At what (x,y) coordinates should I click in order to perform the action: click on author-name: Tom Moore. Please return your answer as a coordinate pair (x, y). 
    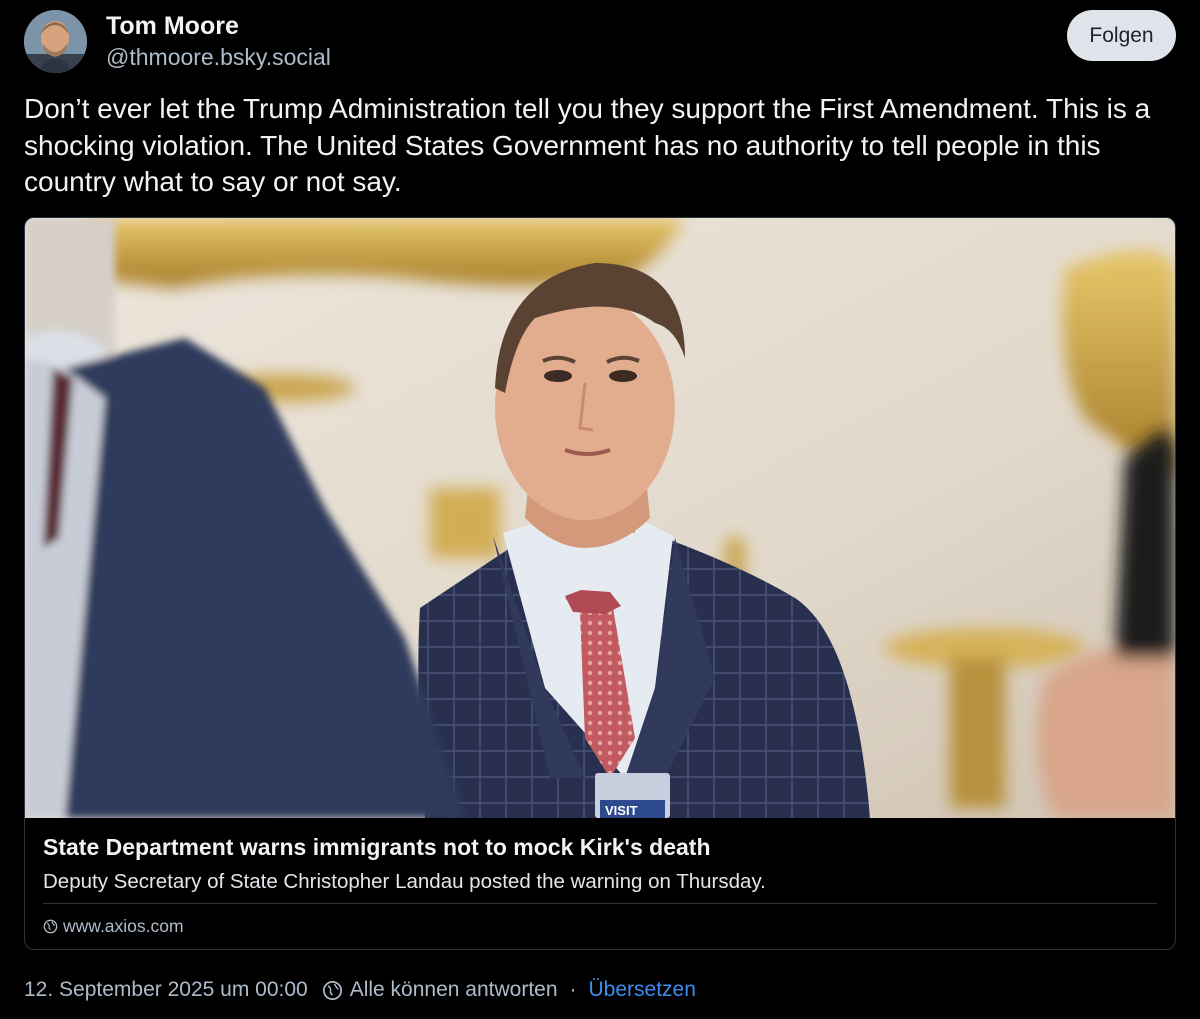
    Looking at the image, I should click on (172, 26).